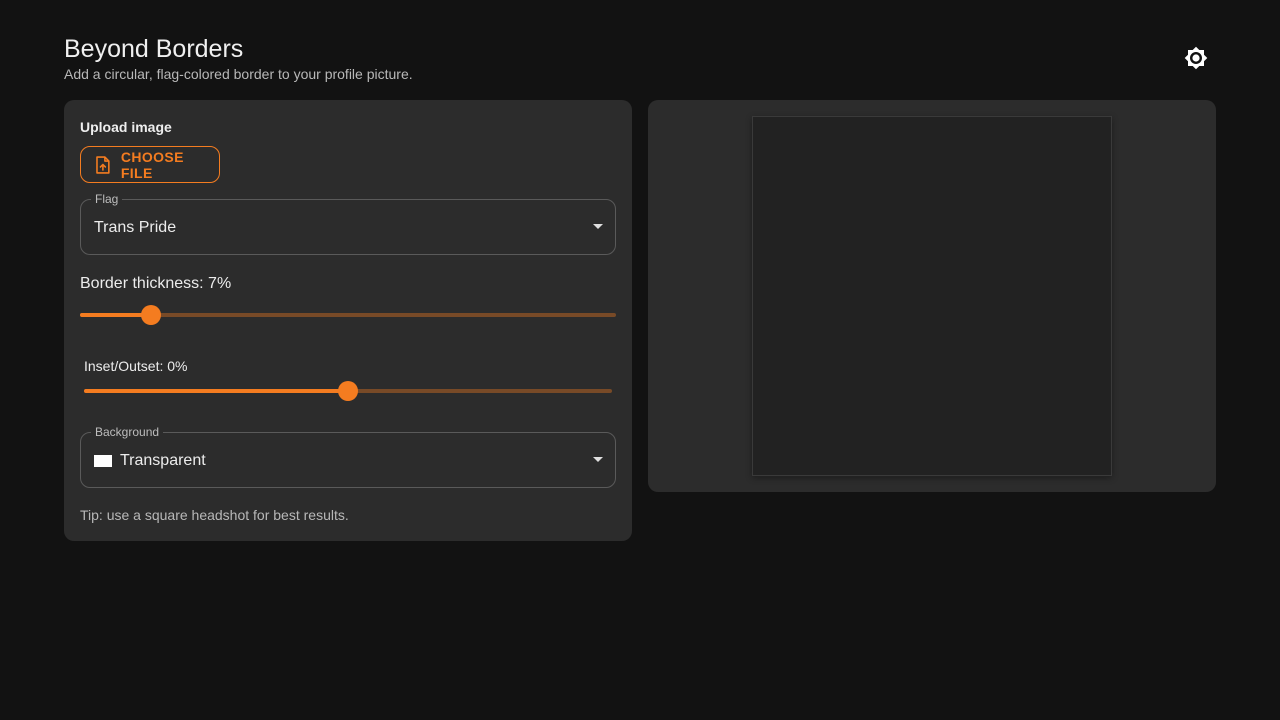 Image resolution: width=1280 pixels, height=720 pixels. What do you see at coordinates (348, 456) in the screenshot?
I see `background-select: Background Transparent` at bounding box center [348, 456].